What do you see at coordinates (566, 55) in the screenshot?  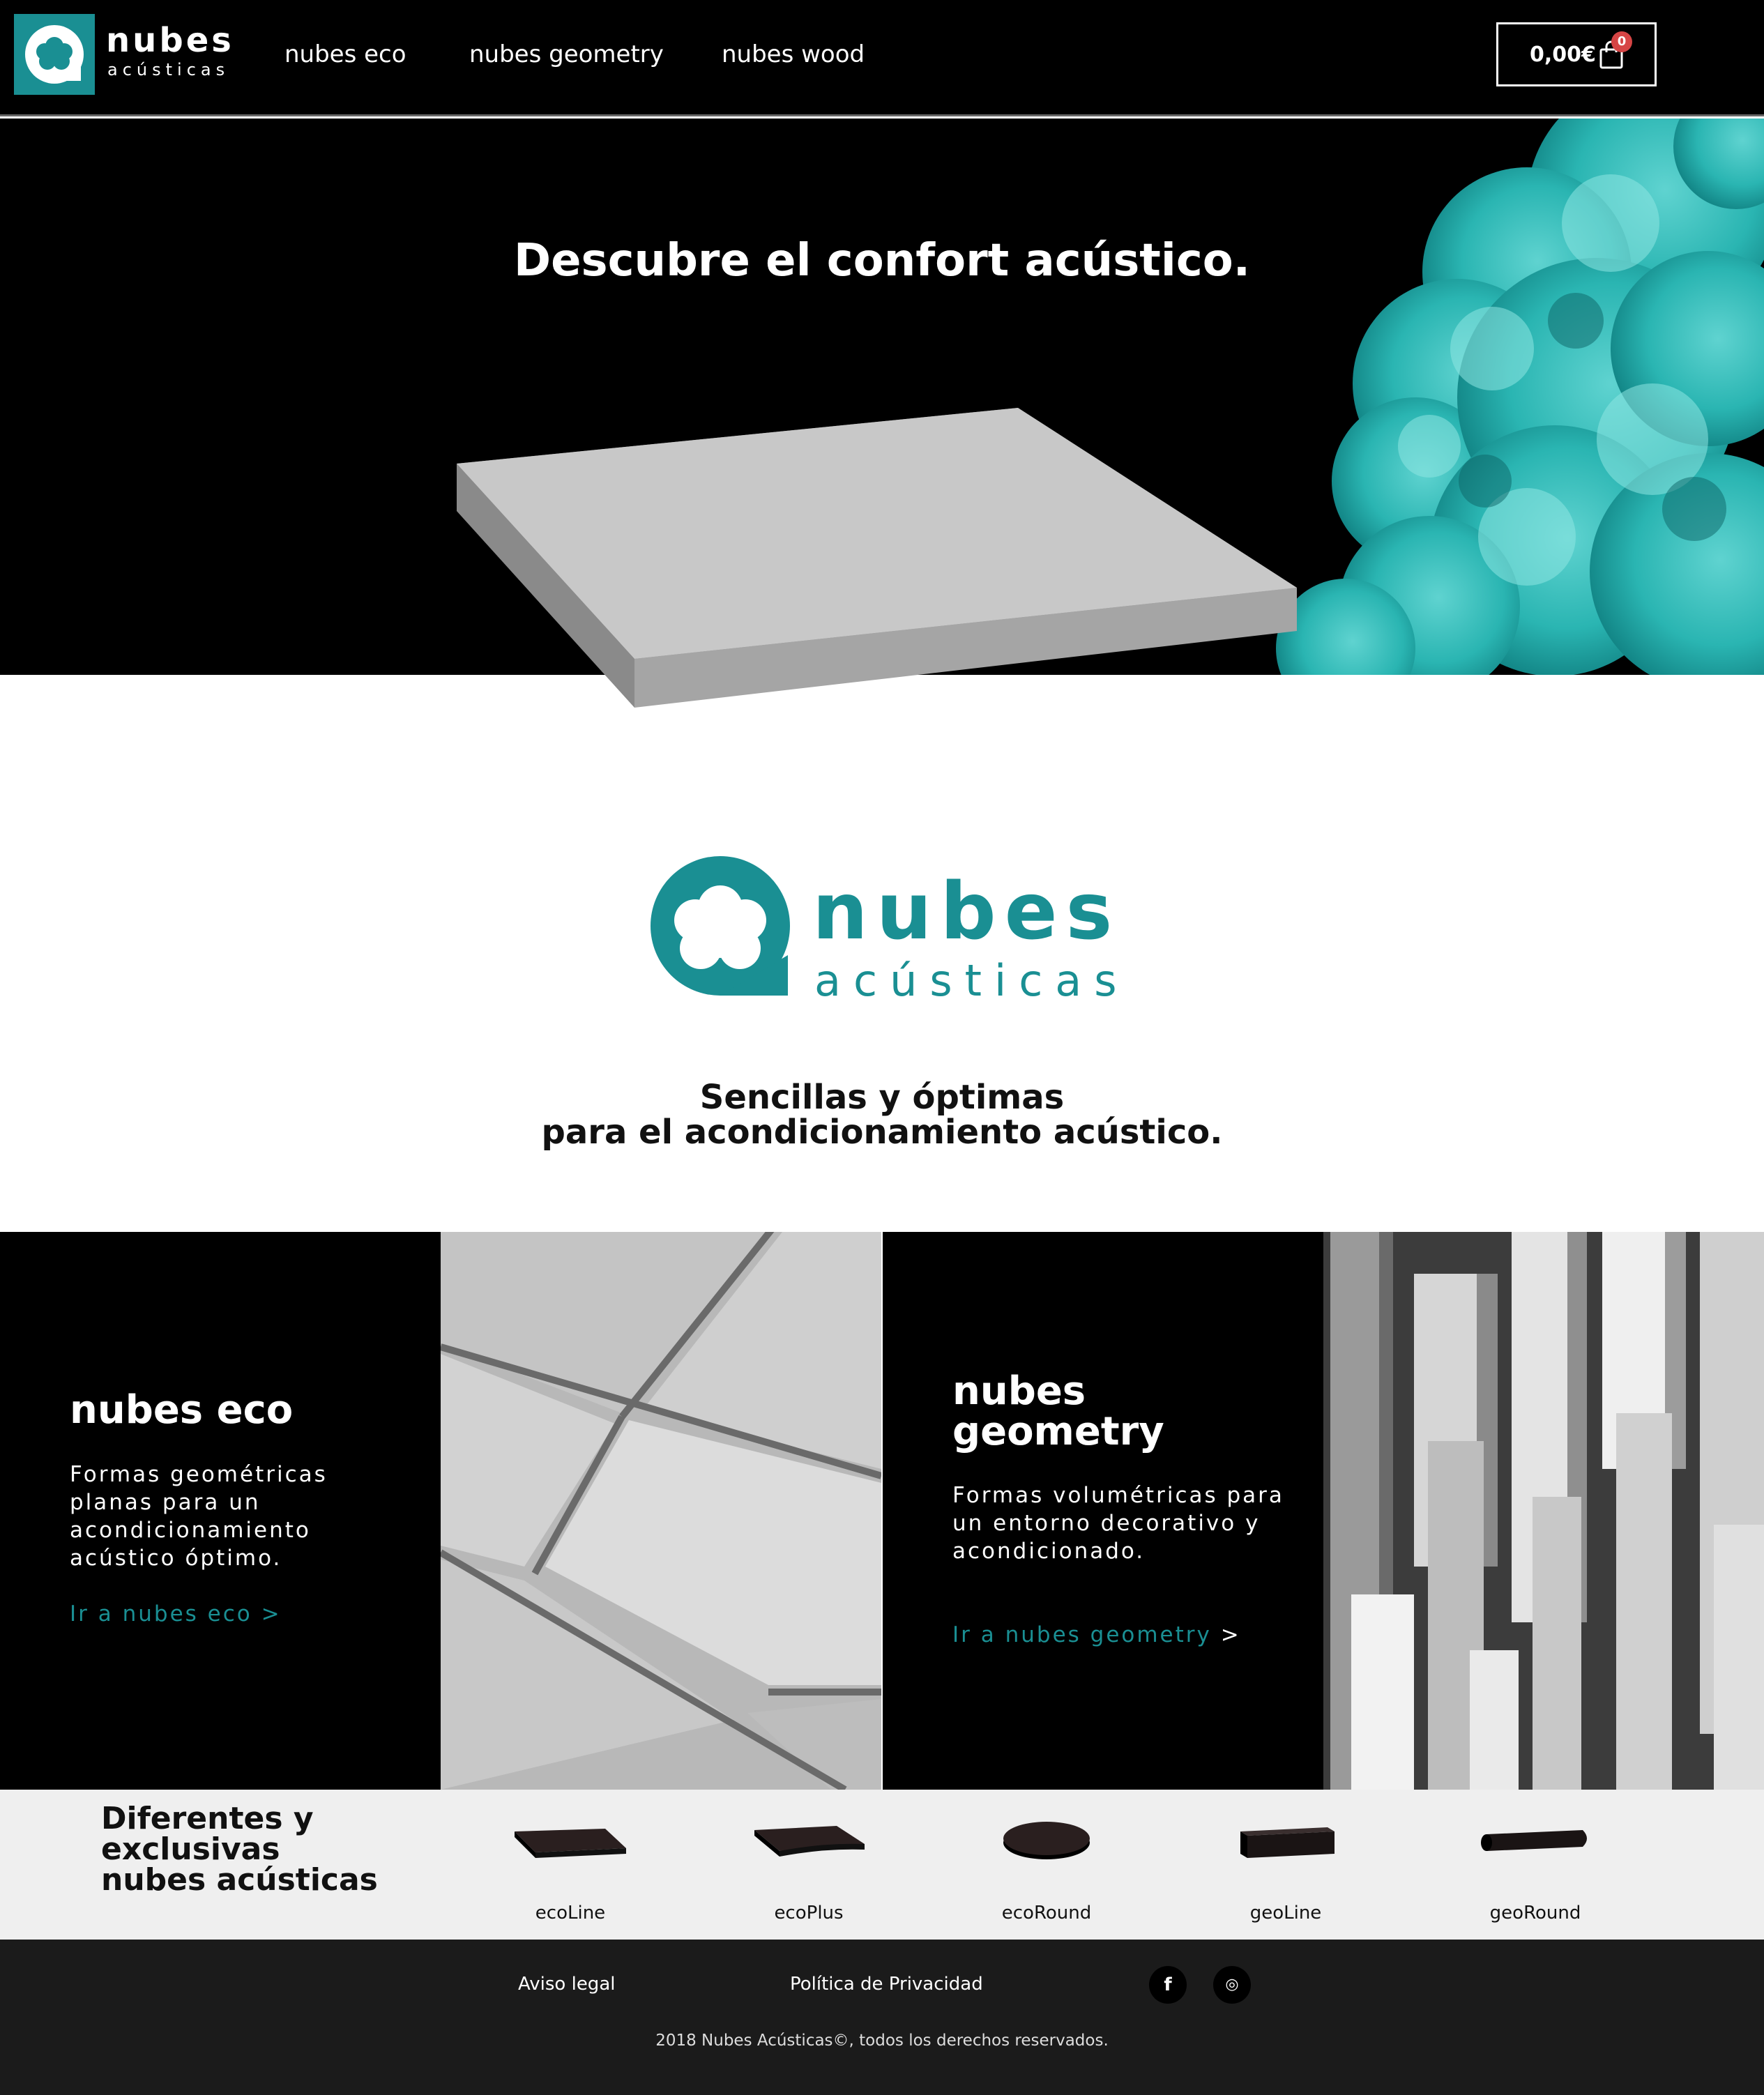 I see `nav-item-nubes-geometry: nubes geometry` at bounding box center [566, 55].